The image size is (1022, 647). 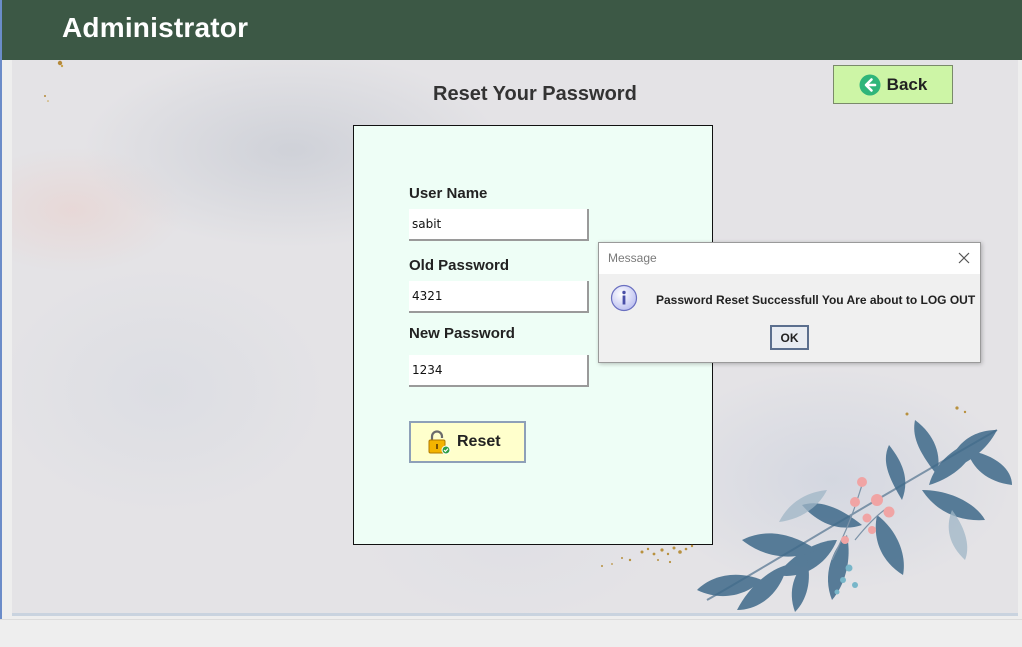 I want to click on close-icon, so click(x=964, y=258).